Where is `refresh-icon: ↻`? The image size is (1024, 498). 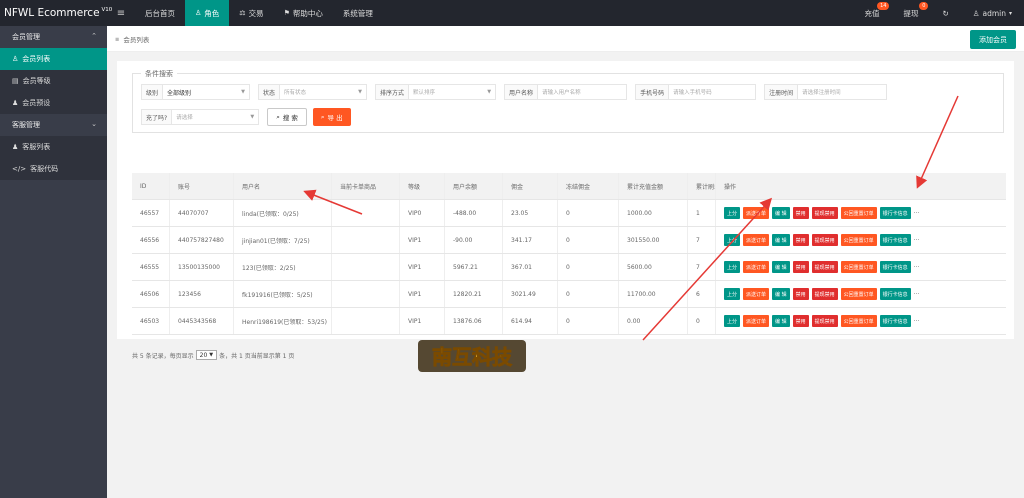 refresh-icon: ↻ is located at coordinates (945, 13).